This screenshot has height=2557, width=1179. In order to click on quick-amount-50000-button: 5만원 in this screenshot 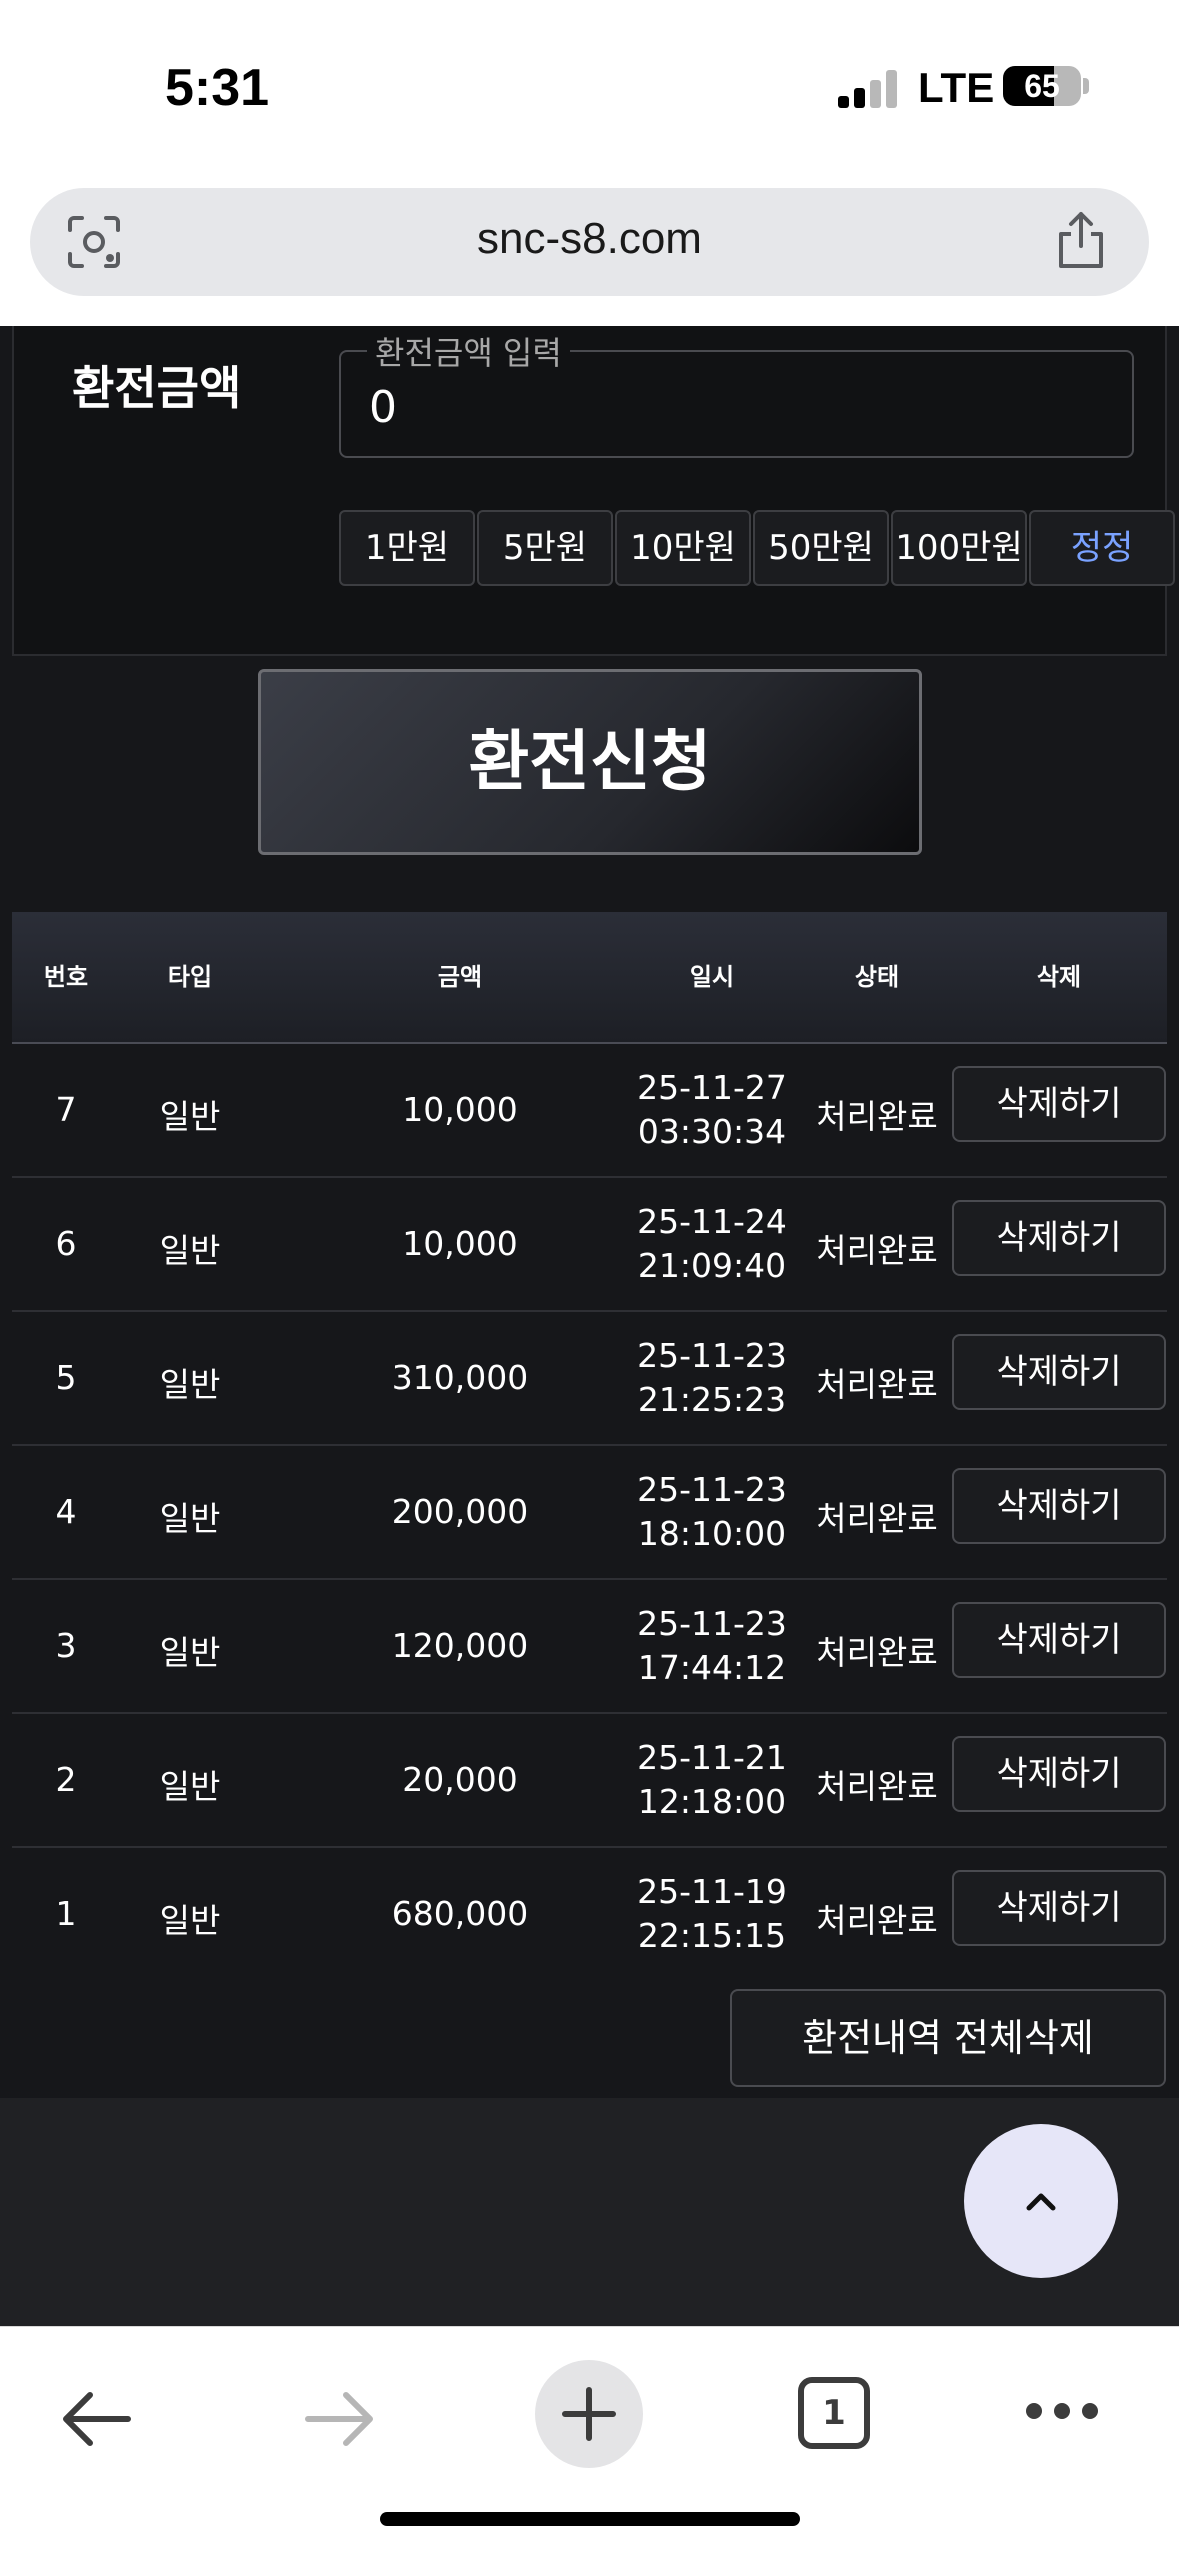, I will do `click(545, 548)`.